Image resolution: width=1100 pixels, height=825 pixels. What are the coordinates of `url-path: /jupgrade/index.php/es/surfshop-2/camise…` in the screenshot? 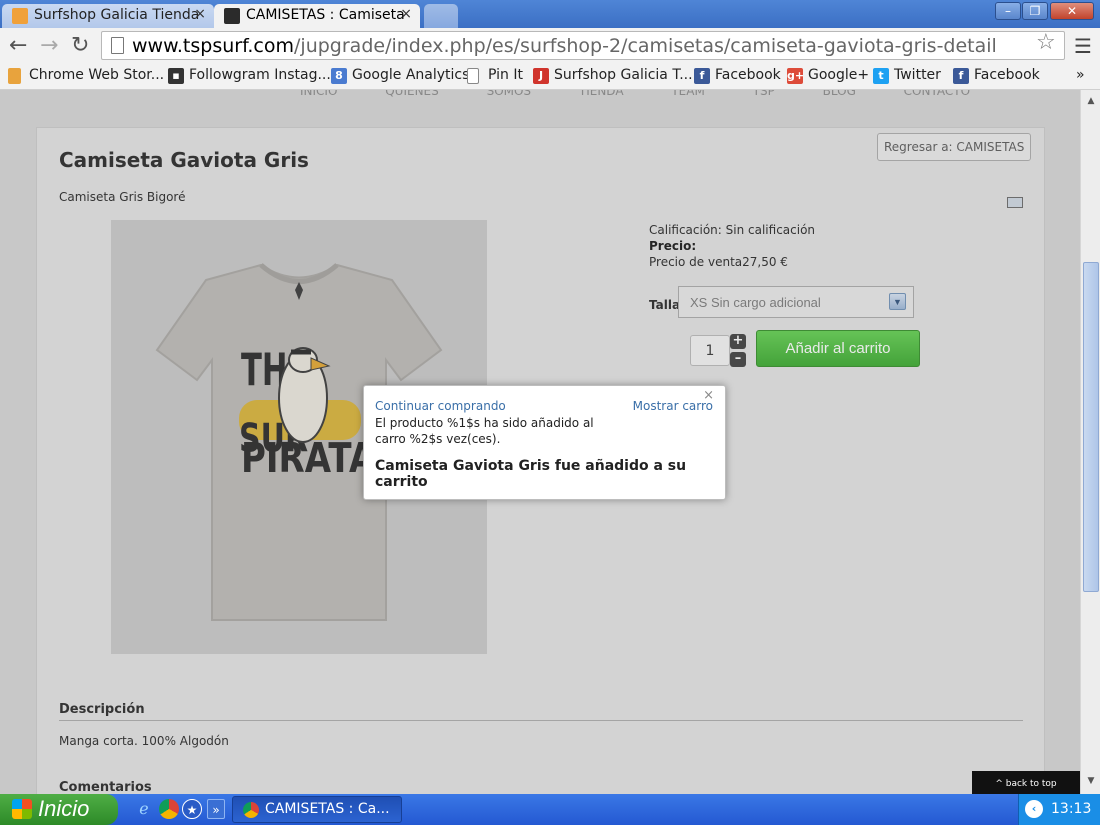 It's located at (645, 46).